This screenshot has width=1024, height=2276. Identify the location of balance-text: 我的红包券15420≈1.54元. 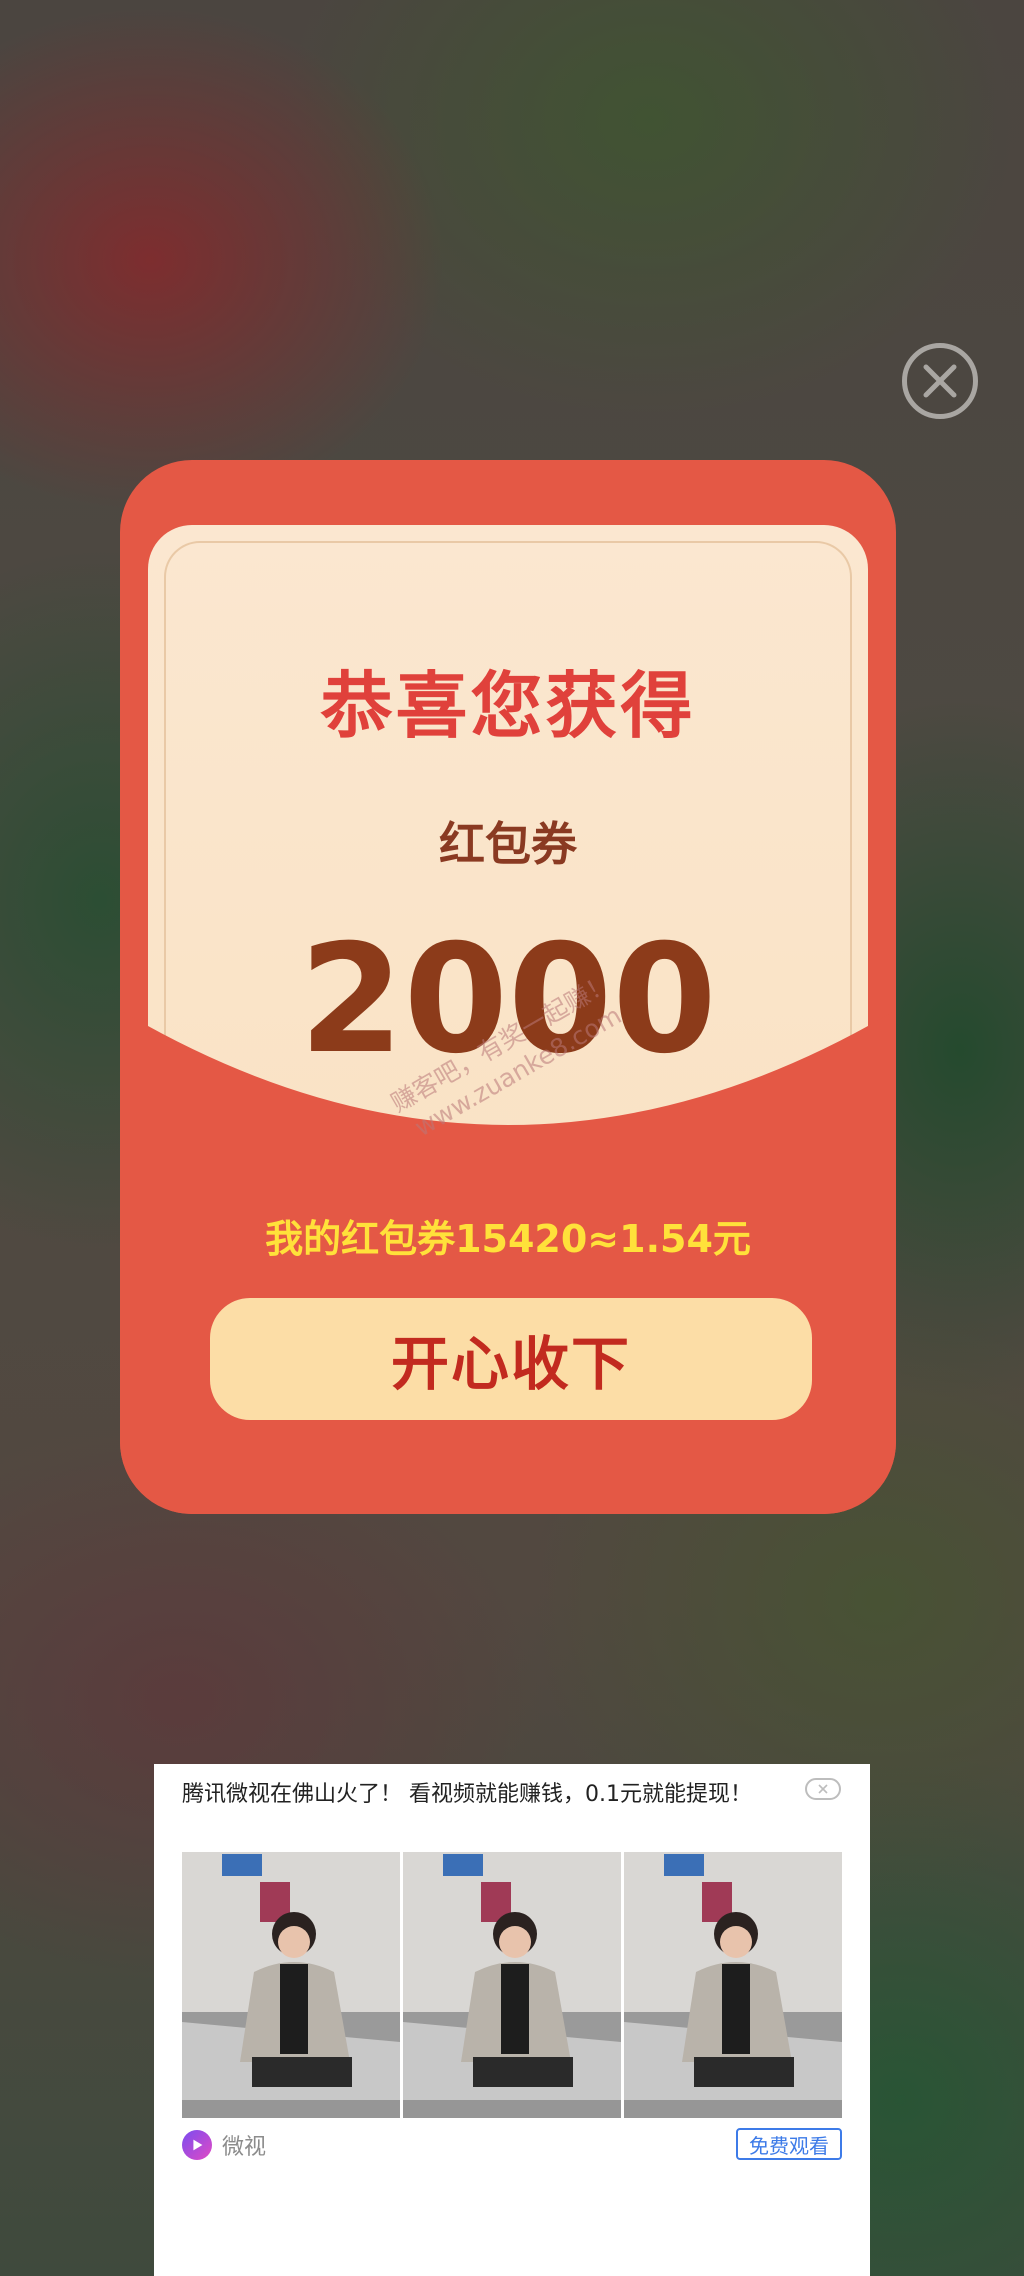
(508, 1239).